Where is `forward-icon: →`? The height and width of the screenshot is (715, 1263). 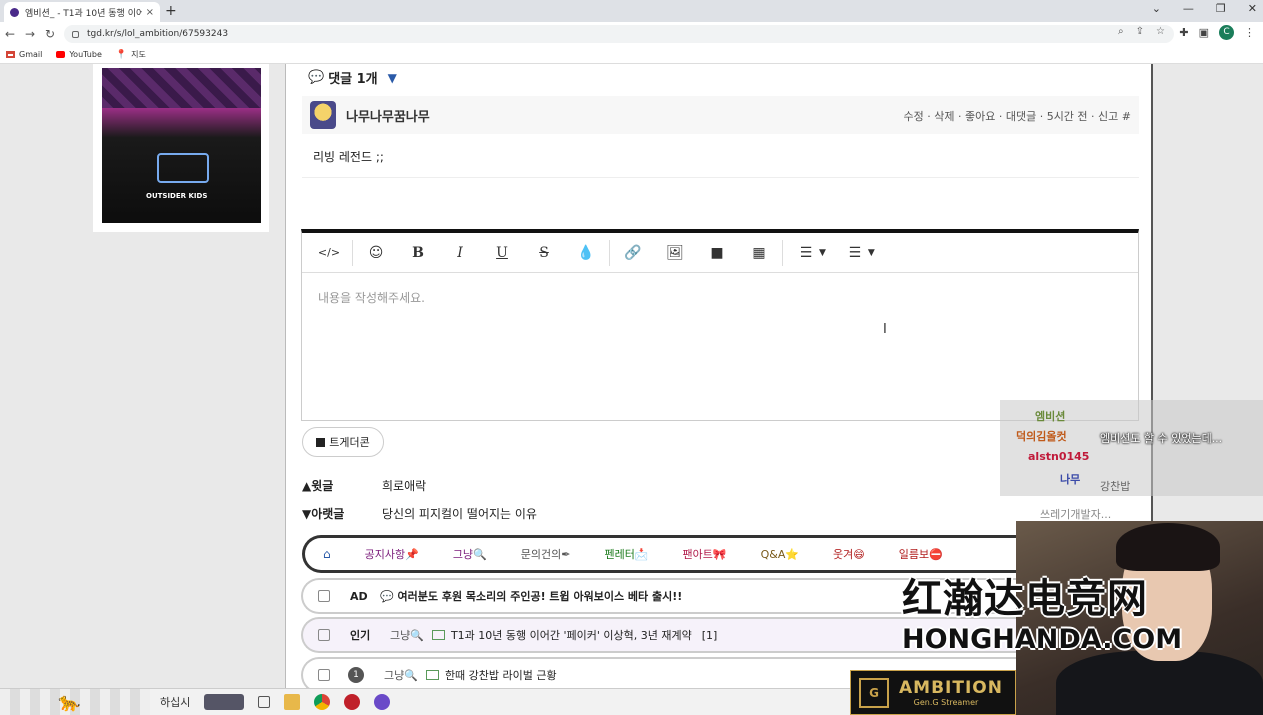 forward-icon: → is located at coordinates (30, 34).